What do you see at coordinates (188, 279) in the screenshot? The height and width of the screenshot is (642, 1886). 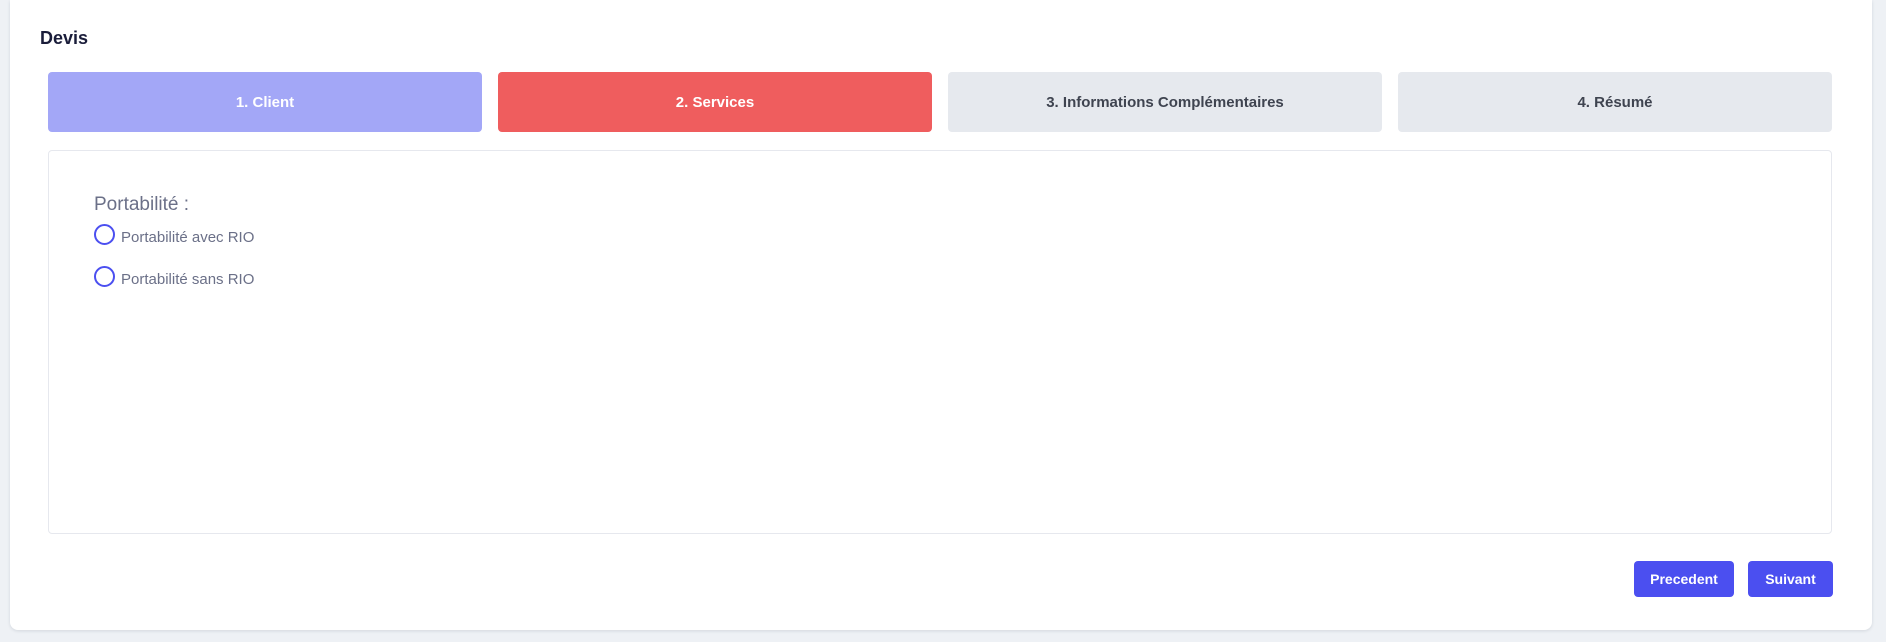 I see `portability-without-rio-label: Portabilité sans RIO` at bounding box center [188, 279].